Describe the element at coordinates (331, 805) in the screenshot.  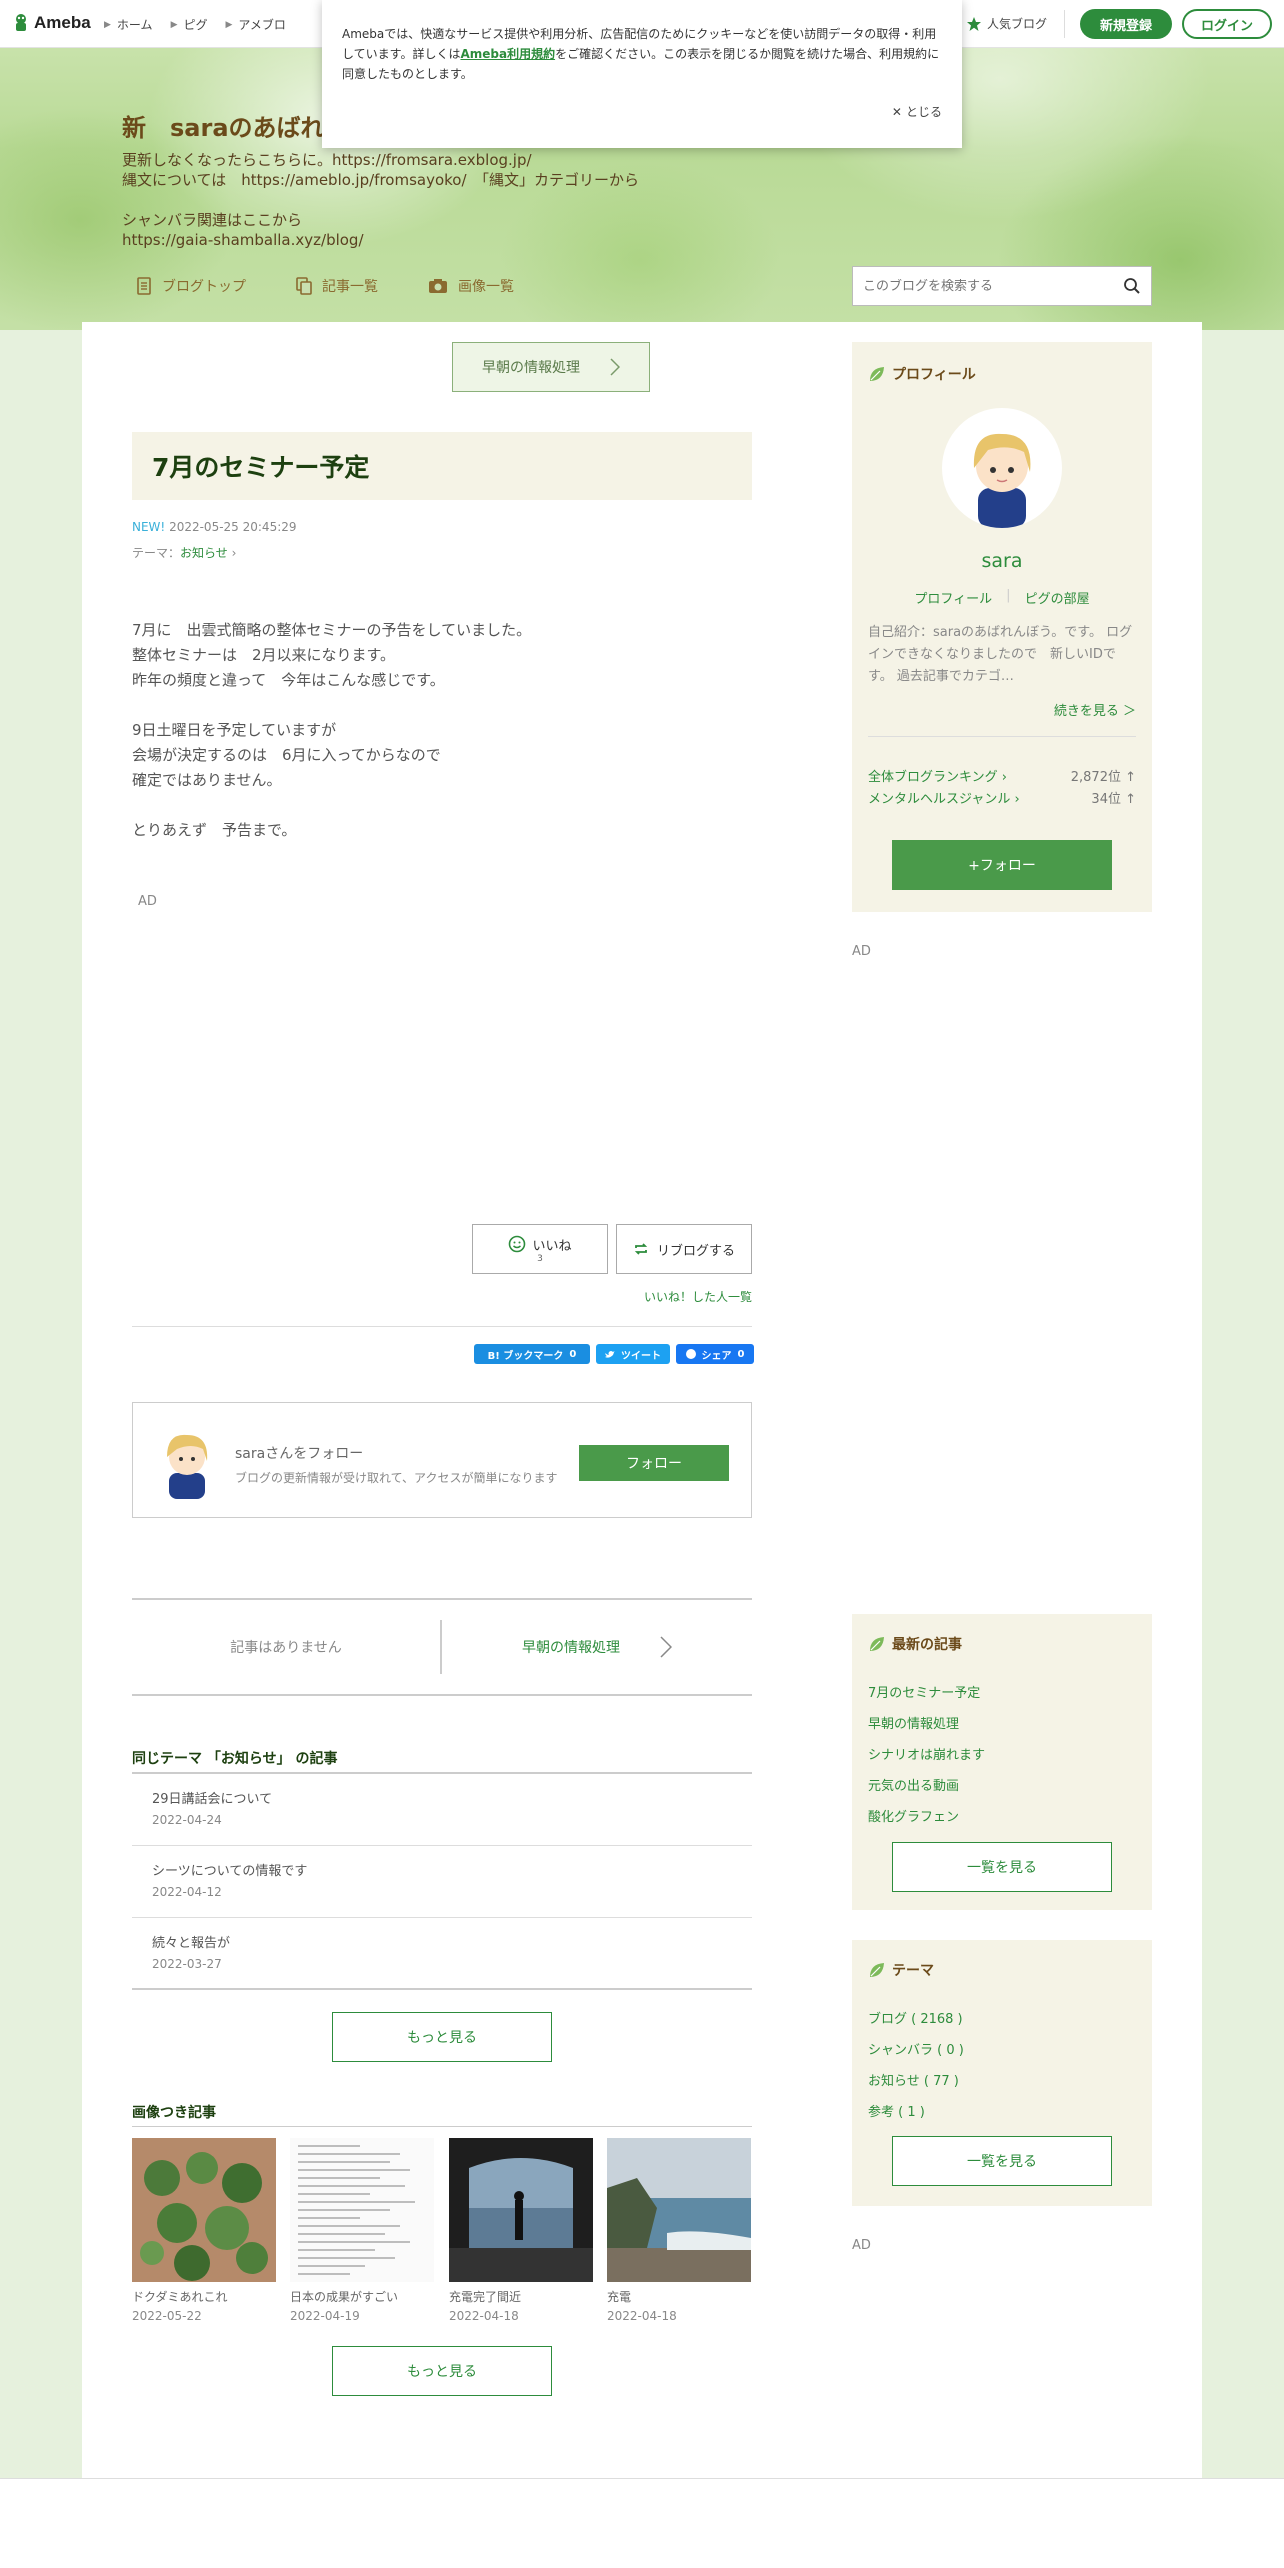
I see `article-line` at that location.